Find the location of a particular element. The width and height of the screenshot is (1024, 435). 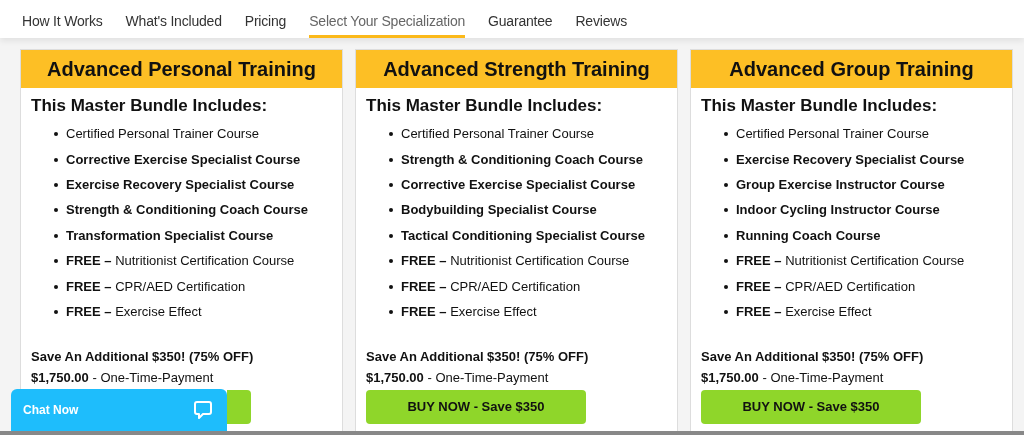

nav-link: Reviews is located at coordinates (601, 22).